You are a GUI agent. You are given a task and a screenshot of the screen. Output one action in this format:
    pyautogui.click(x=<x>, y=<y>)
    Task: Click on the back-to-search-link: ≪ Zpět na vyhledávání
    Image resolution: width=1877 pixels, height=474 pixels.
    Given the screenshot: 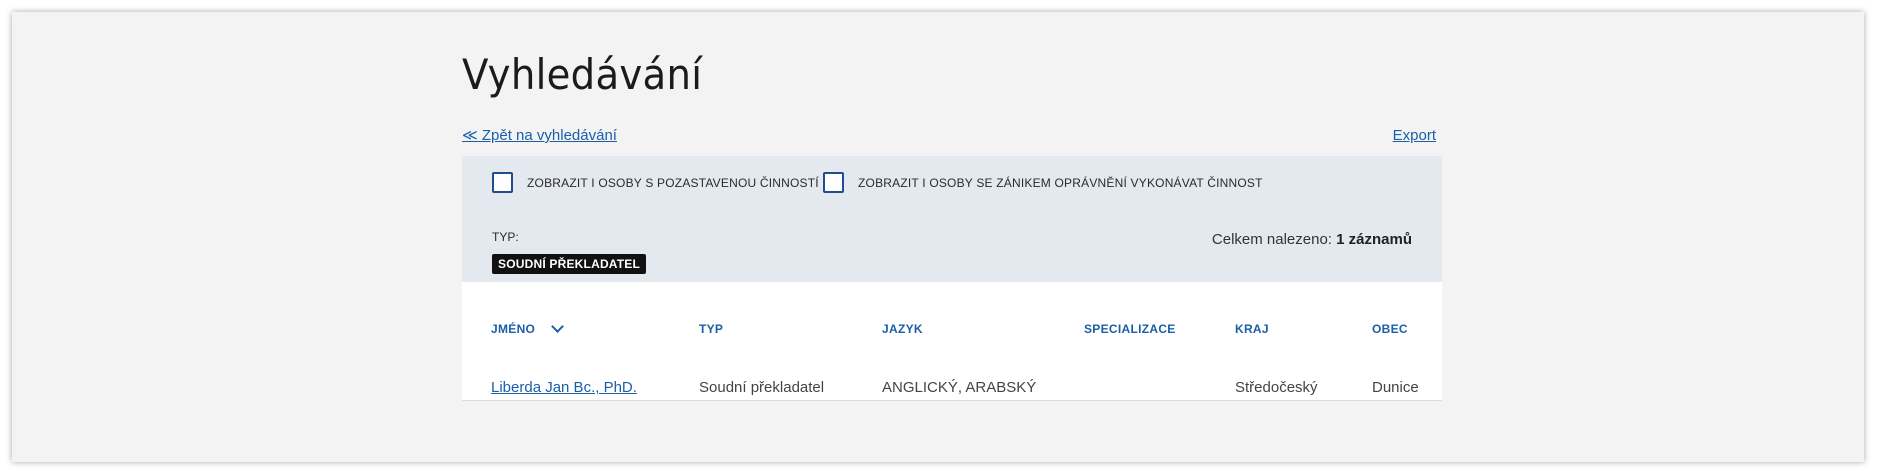 What is the action you would take?
    pyautogui.click(x=539, y=135)
    